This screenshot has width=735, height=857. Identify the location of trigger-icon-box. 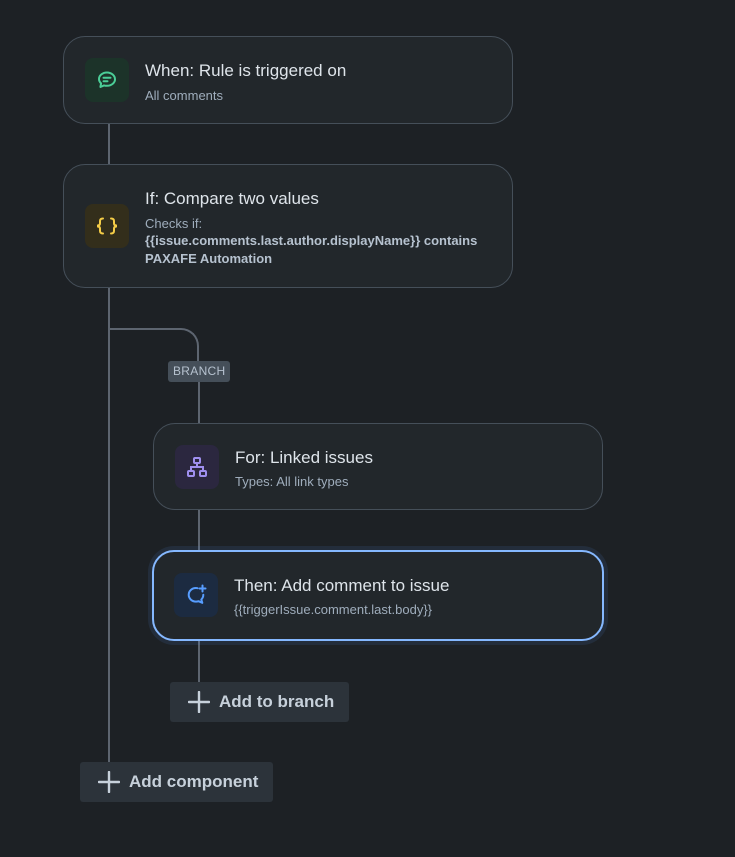
(107, 80).